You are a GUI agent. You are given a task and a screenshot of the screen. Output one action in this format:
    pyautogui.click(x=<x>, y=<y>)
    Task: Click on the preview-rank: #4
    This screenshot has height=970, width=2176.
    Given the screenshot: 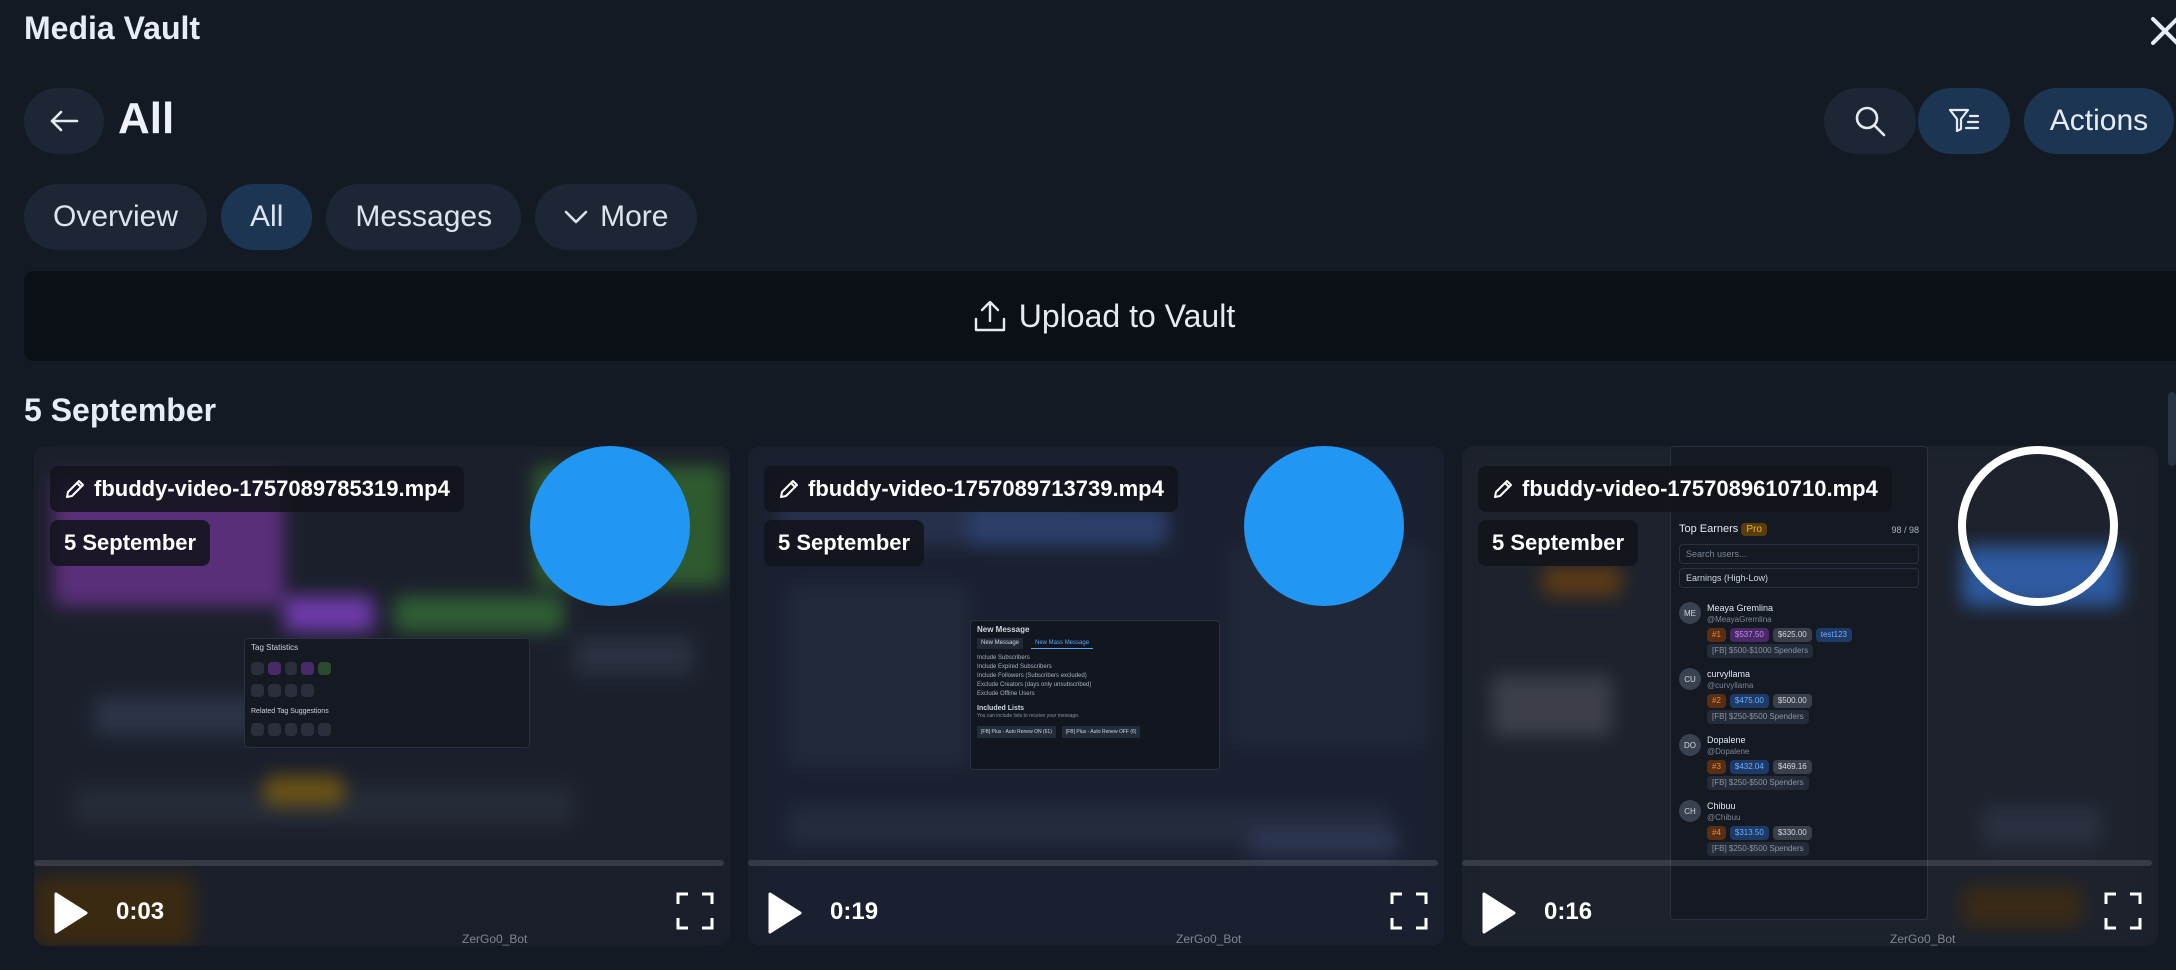 What is the action you would take?
    pyautogui.click(x=1716, y=833)
    